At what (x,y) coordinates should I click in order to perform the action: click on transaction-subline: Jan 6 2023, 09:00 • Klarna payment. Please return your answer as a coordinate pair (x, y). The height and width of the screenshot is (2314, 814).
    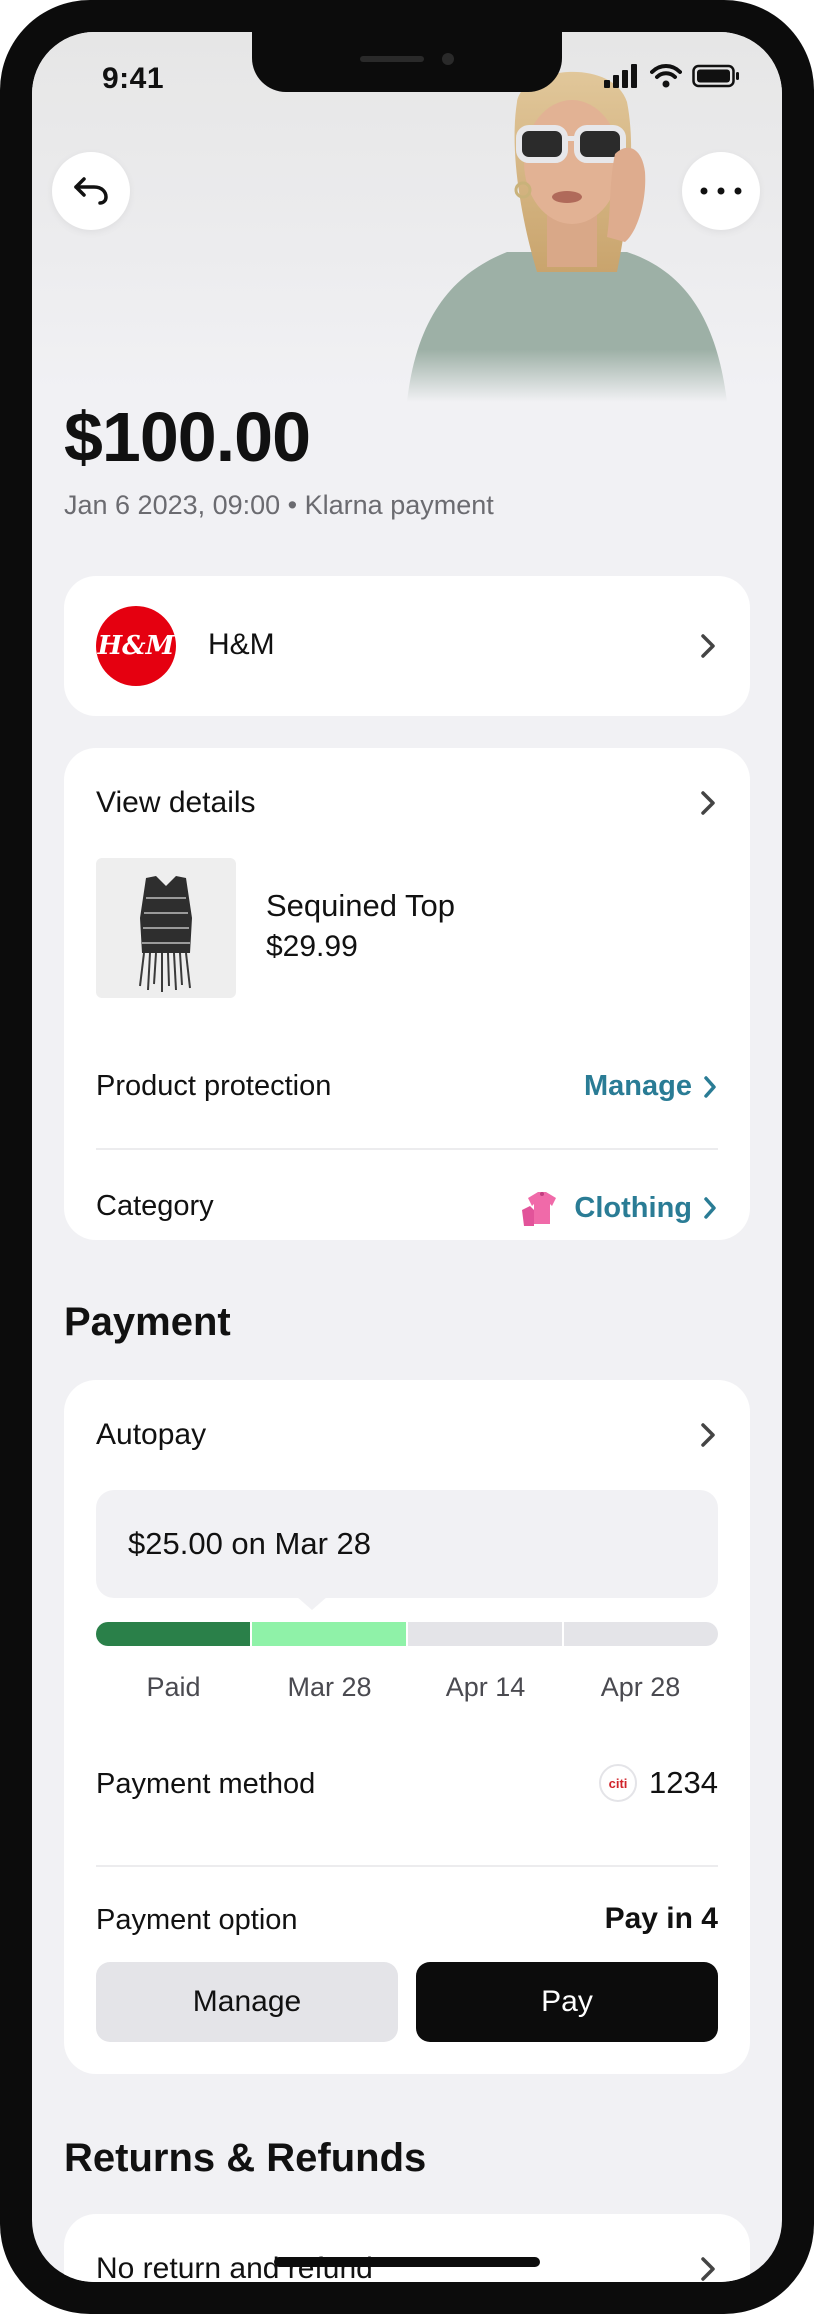
    Looking at the image, I should click on (279, 505).